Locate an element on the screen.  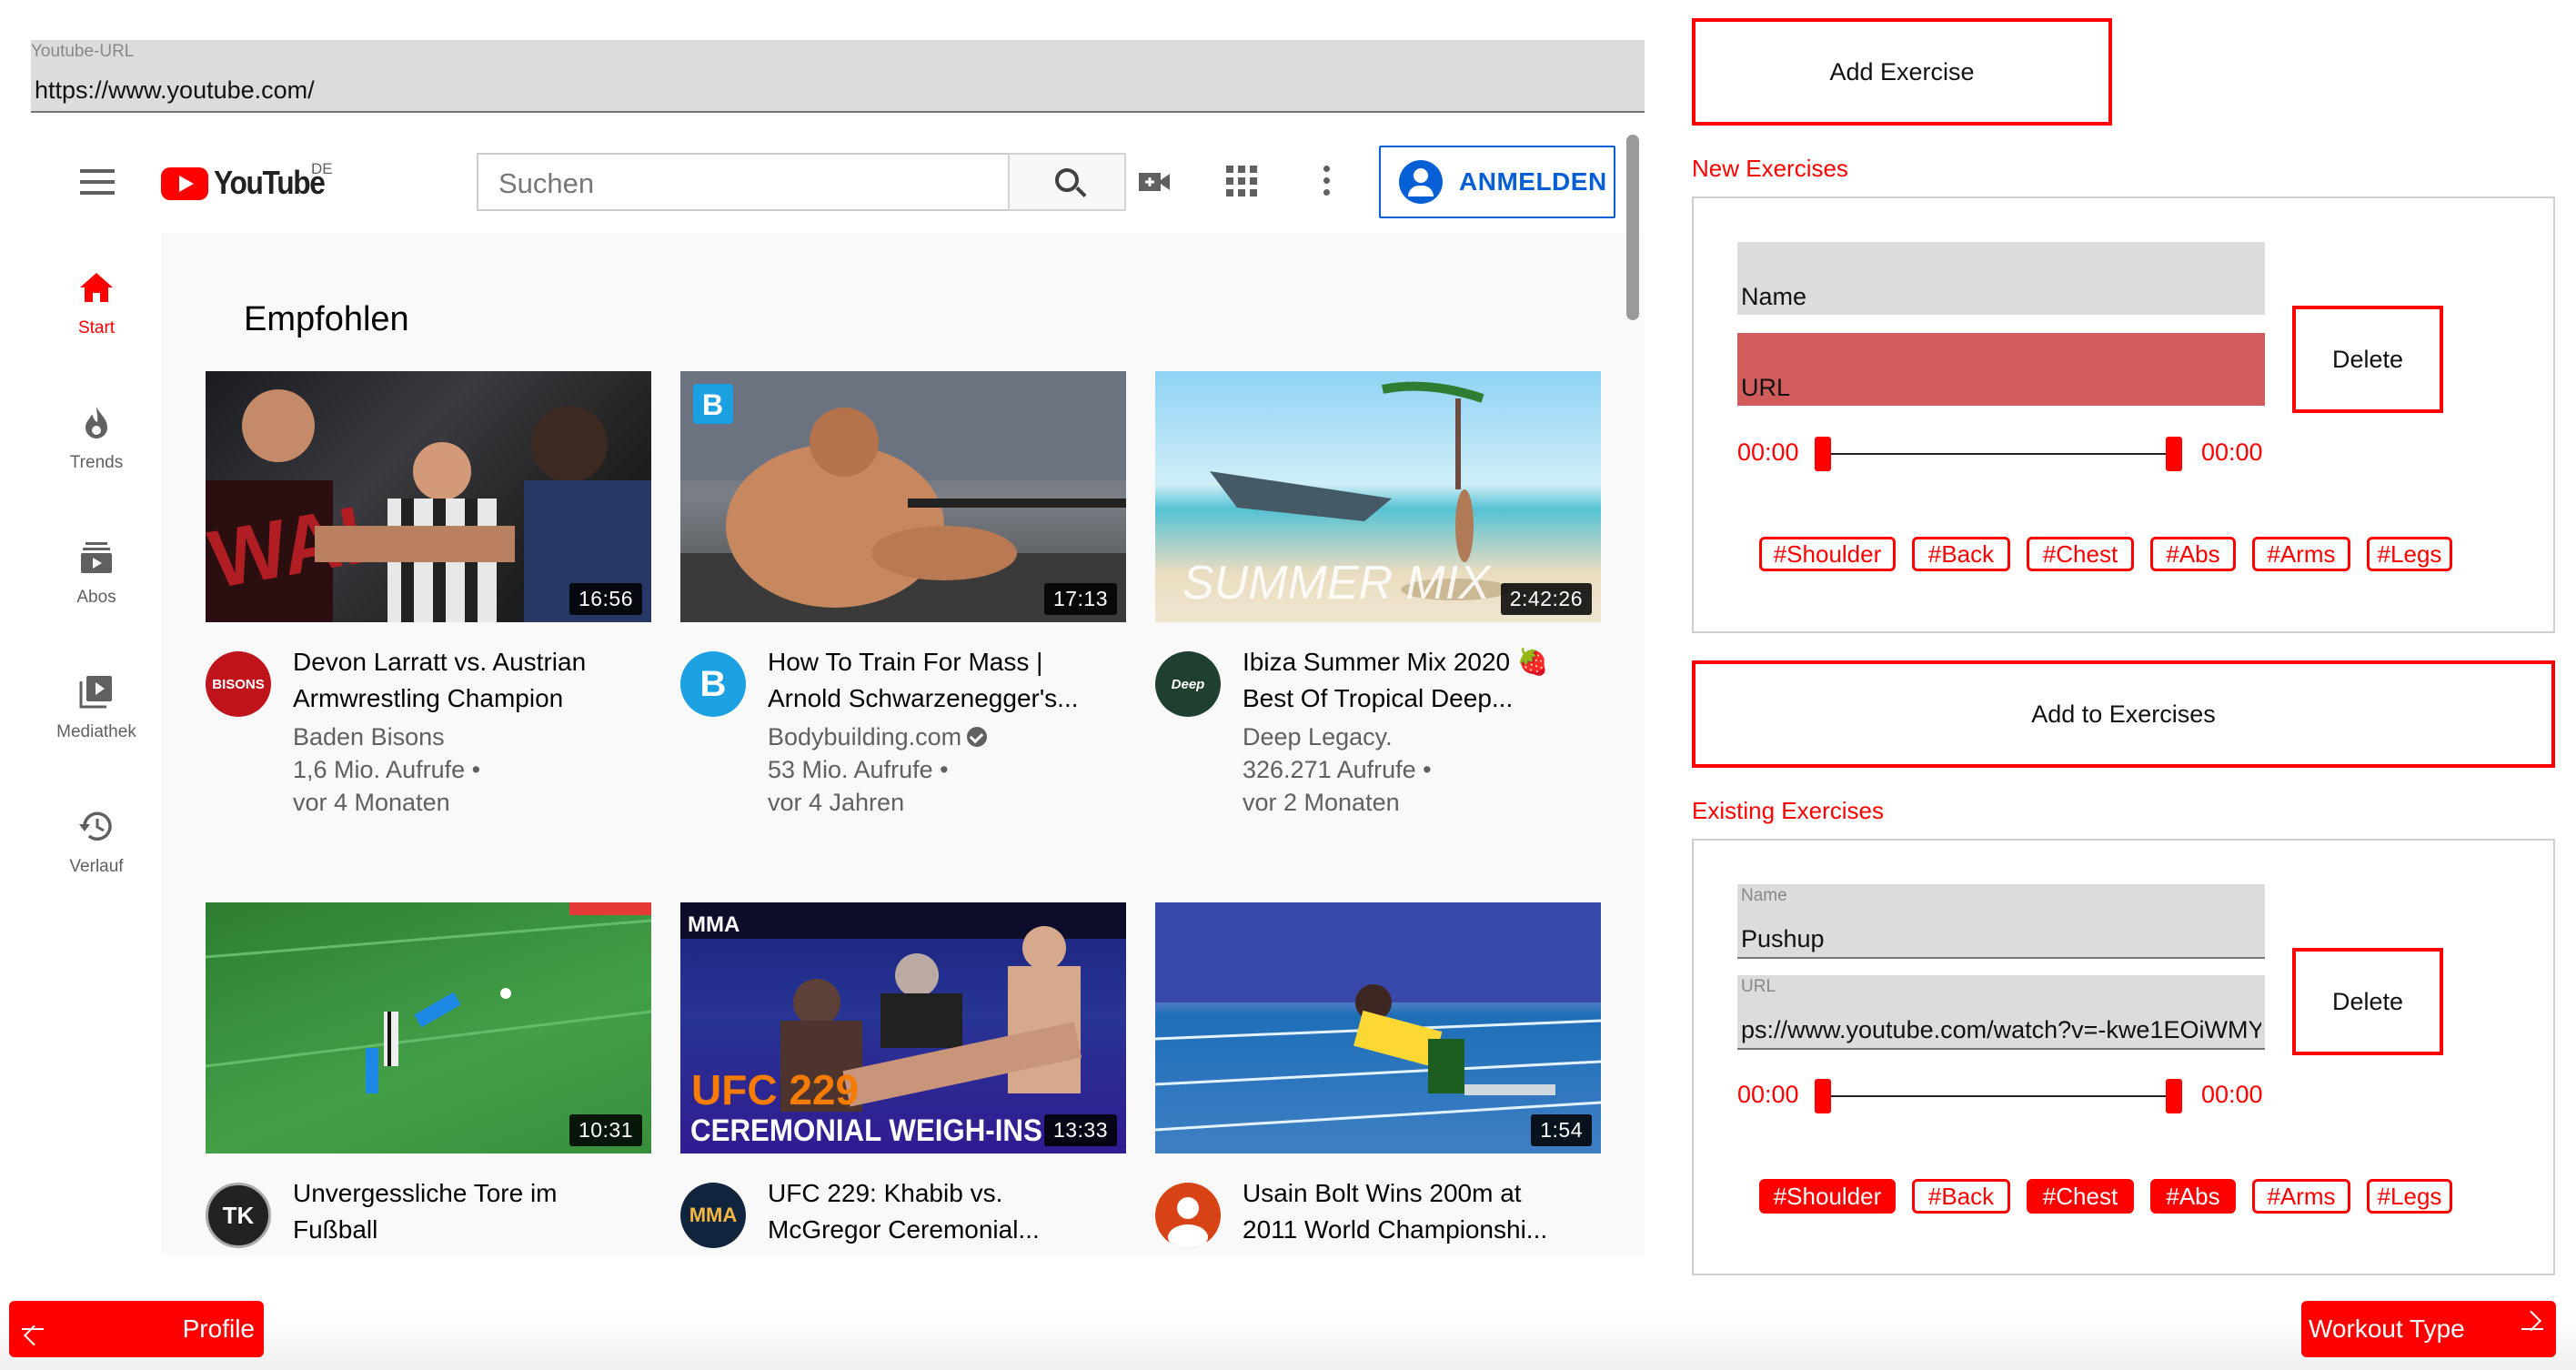
youtube-logo-icon is located at coordinates (184, 183).